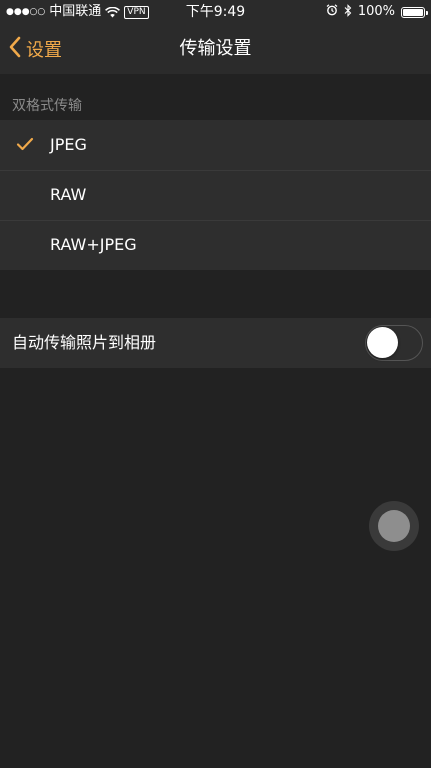  Describe the element at coordinates (15, 49) in the screenshot. I see `chevron-left-icon` at that location.